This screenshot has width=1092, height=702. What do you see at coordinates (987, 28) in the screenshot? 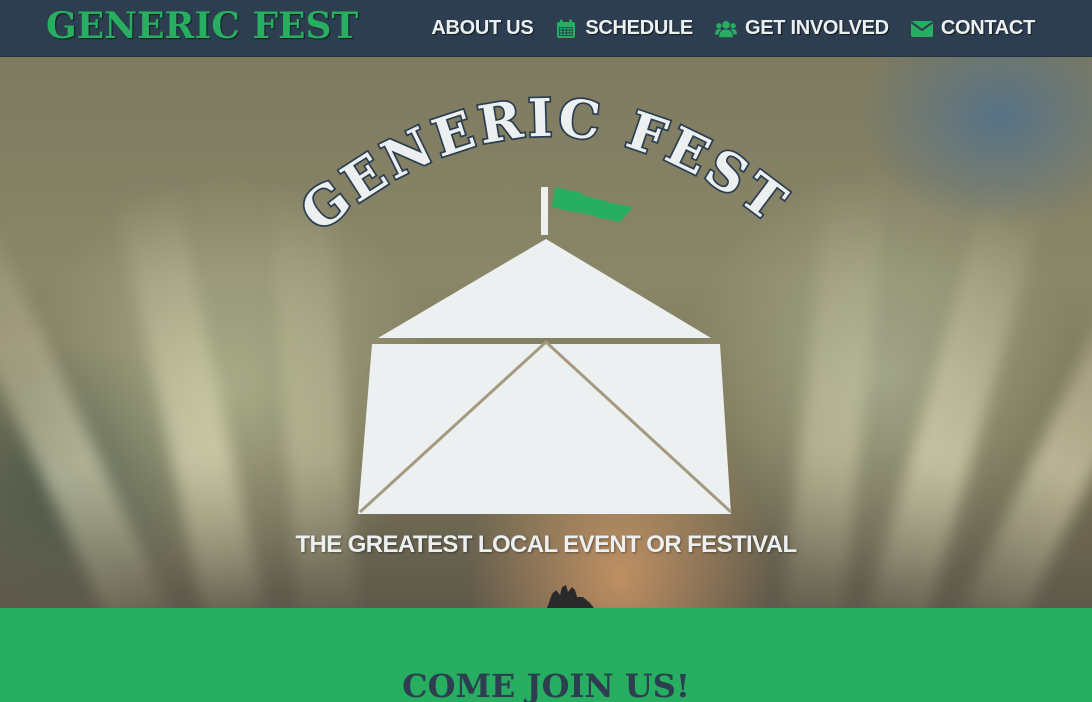
I see `nav-contact-label: CONTACT` at bounding box center [987, 28].